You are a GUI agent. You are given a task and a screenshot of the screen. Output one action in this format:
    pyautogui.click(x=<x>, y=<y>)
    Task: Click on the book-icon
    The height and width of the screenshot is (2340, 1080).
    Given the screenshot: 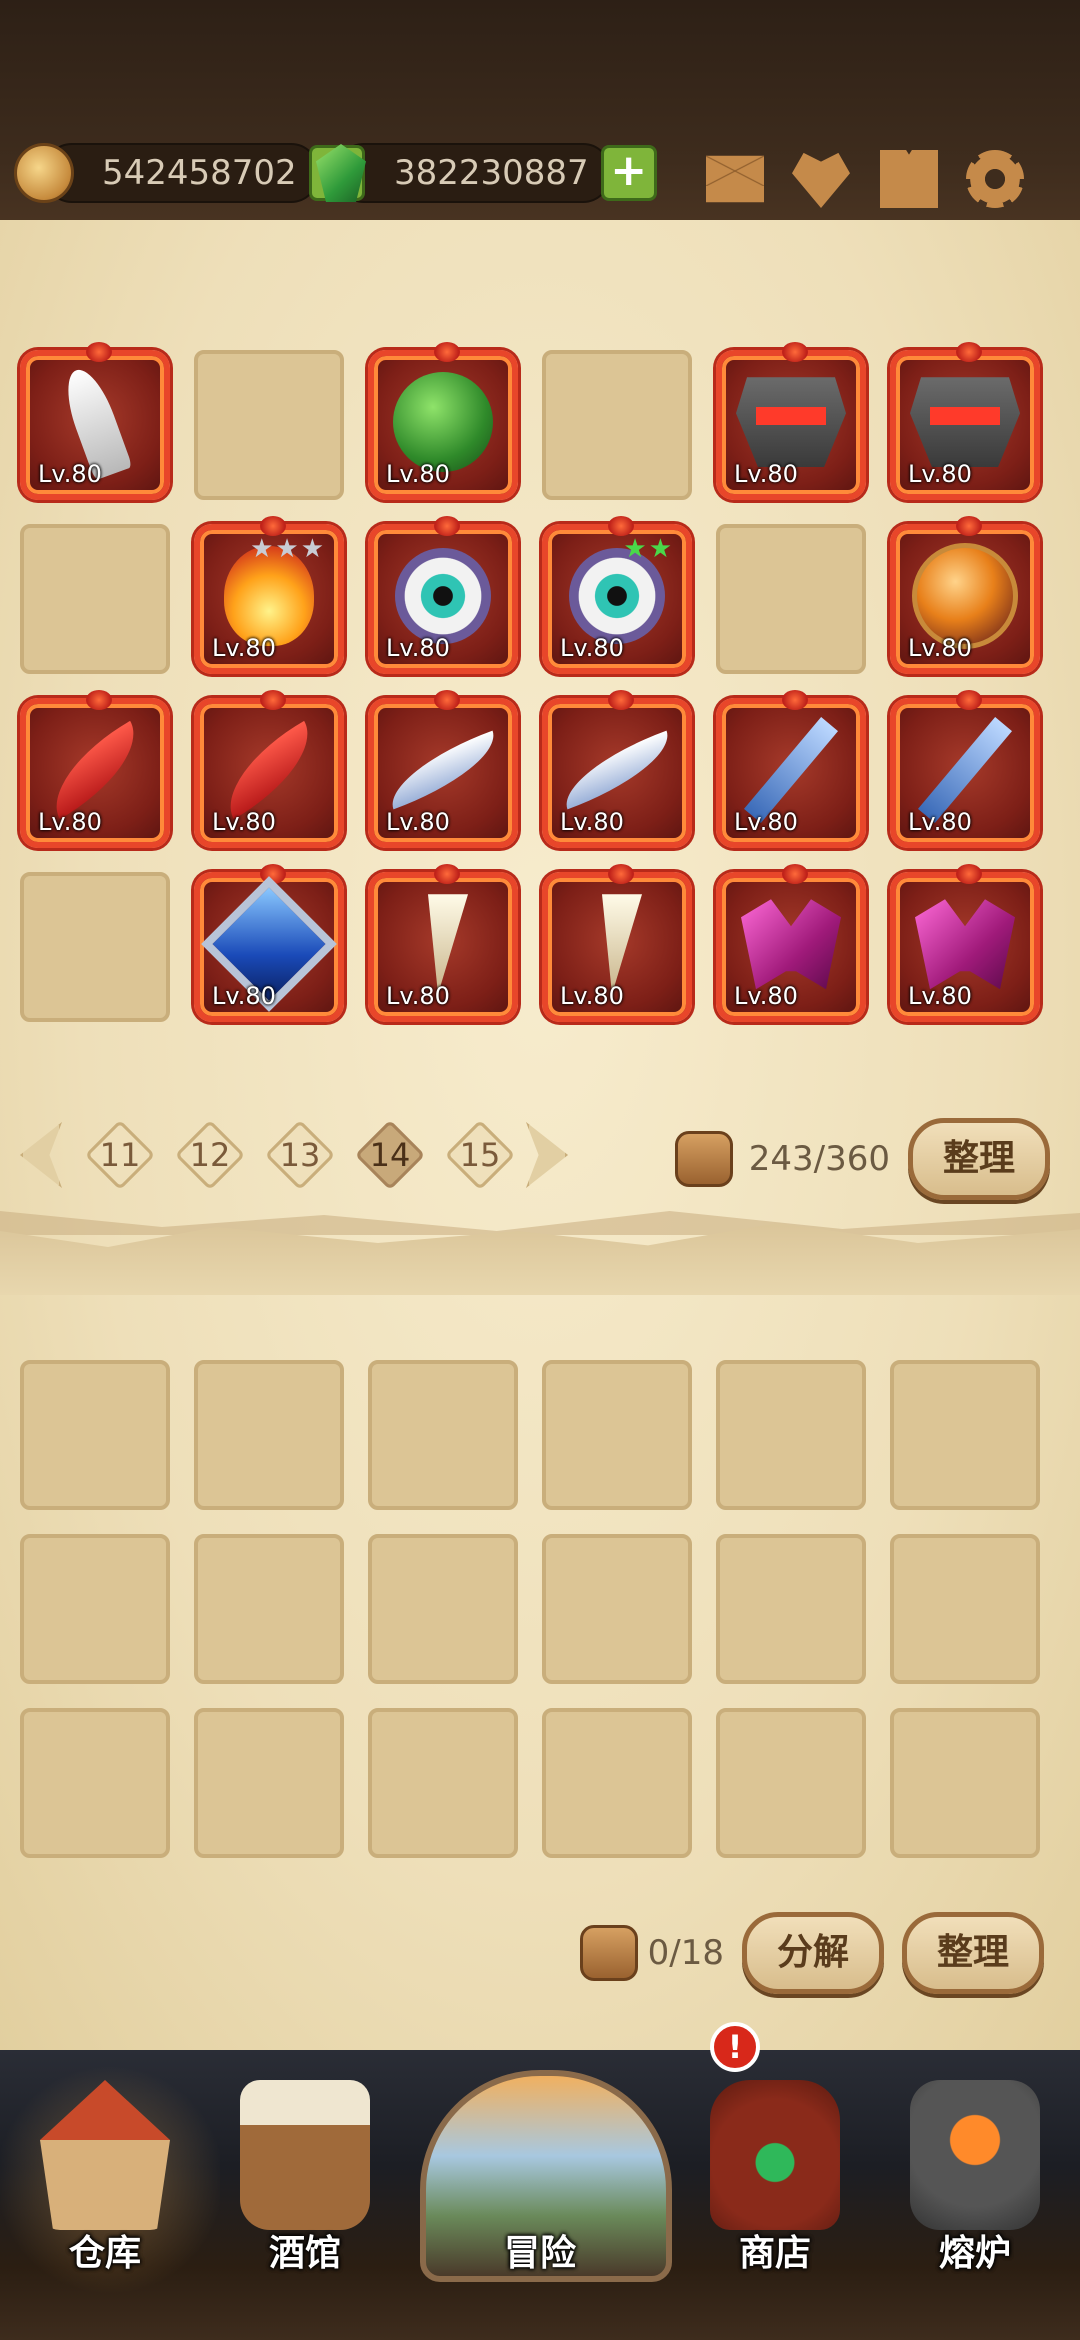 What is the action you would take?
    pyautogui.click(x=909, y=179)
    